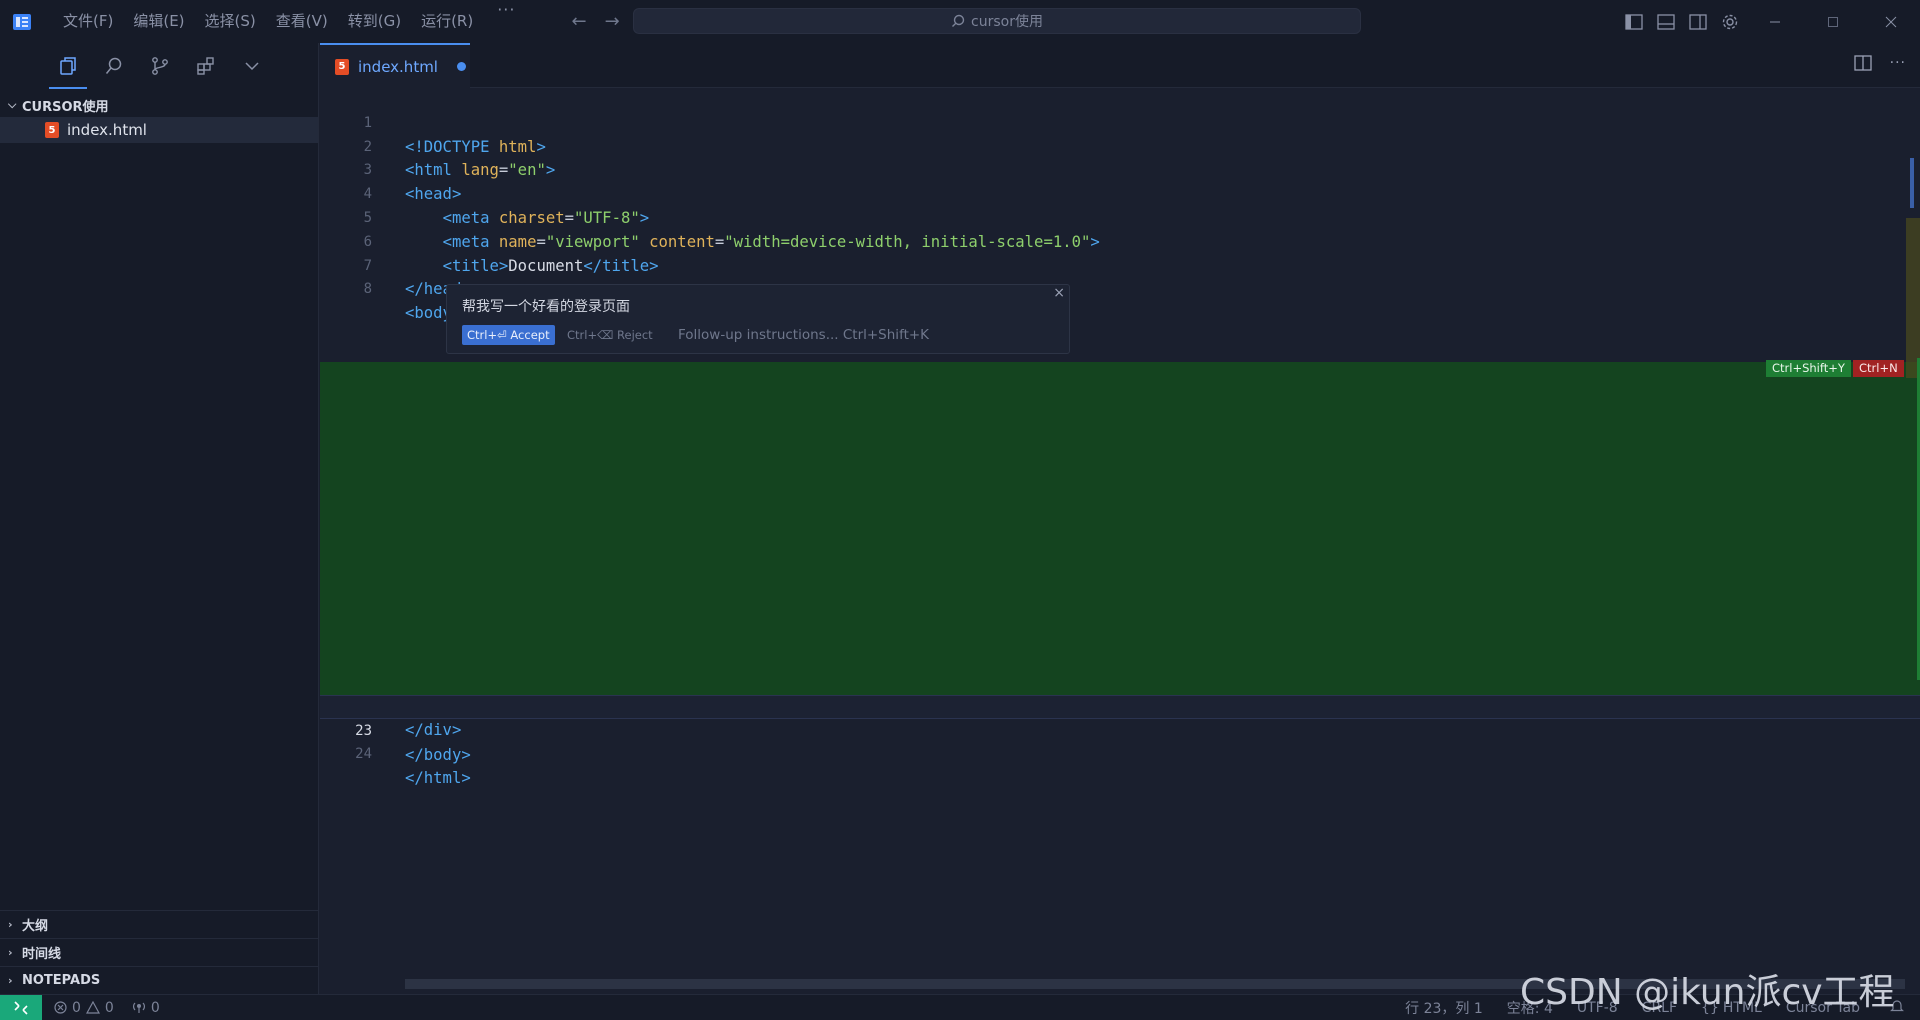 Image resolution: width=1920 pixels, height=1020 pixels. What do you see at coordinates (88, 21) in the screenshot?
I see `menu-file: 文件(F)` at bounding box center [88, 21].